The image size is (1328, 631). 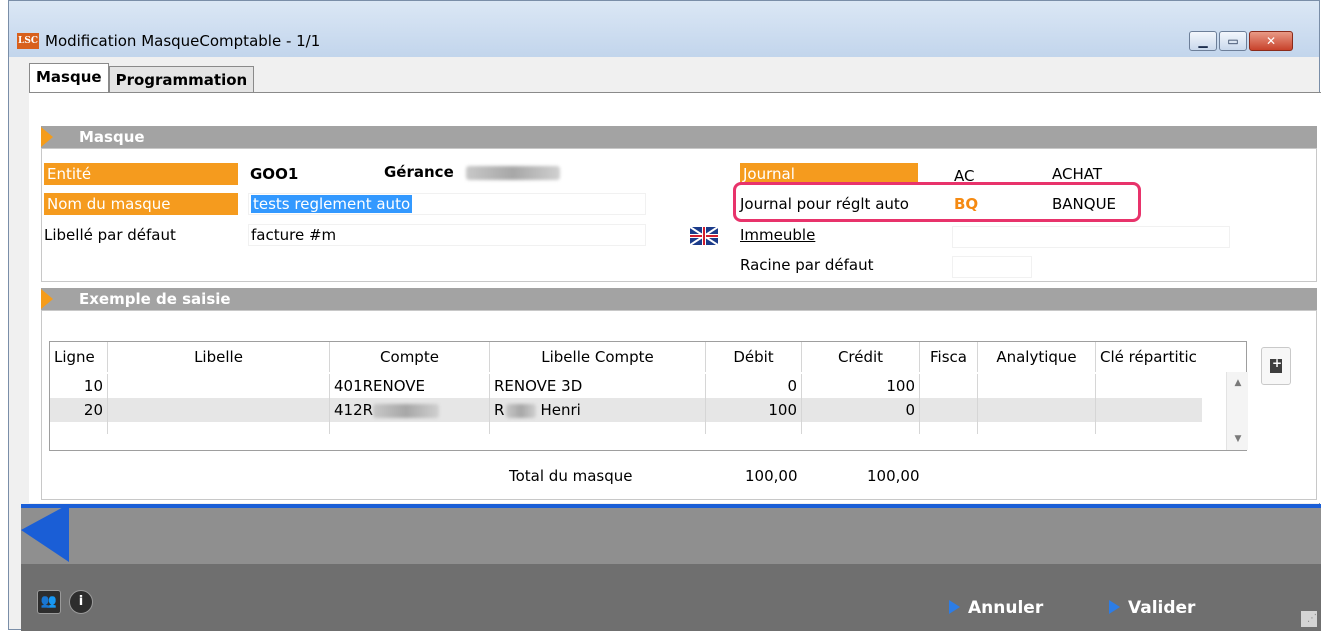 I want to click on cell-debit: 100, so click(x=754, y=410).